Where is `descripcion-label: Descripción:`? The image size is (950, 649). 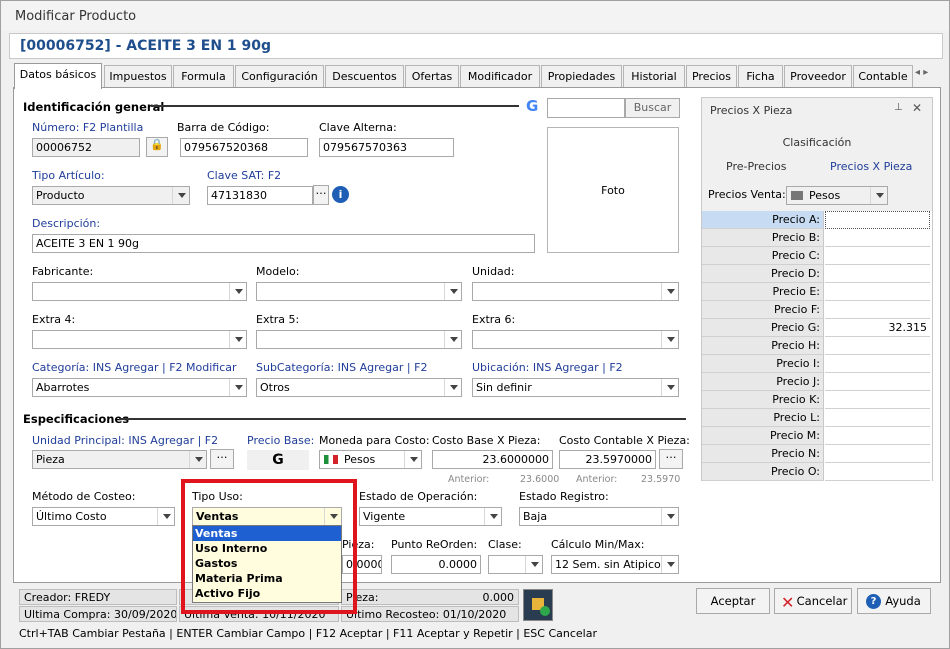 descripcion-label: Descripción: is located at coordinates (66, 223).